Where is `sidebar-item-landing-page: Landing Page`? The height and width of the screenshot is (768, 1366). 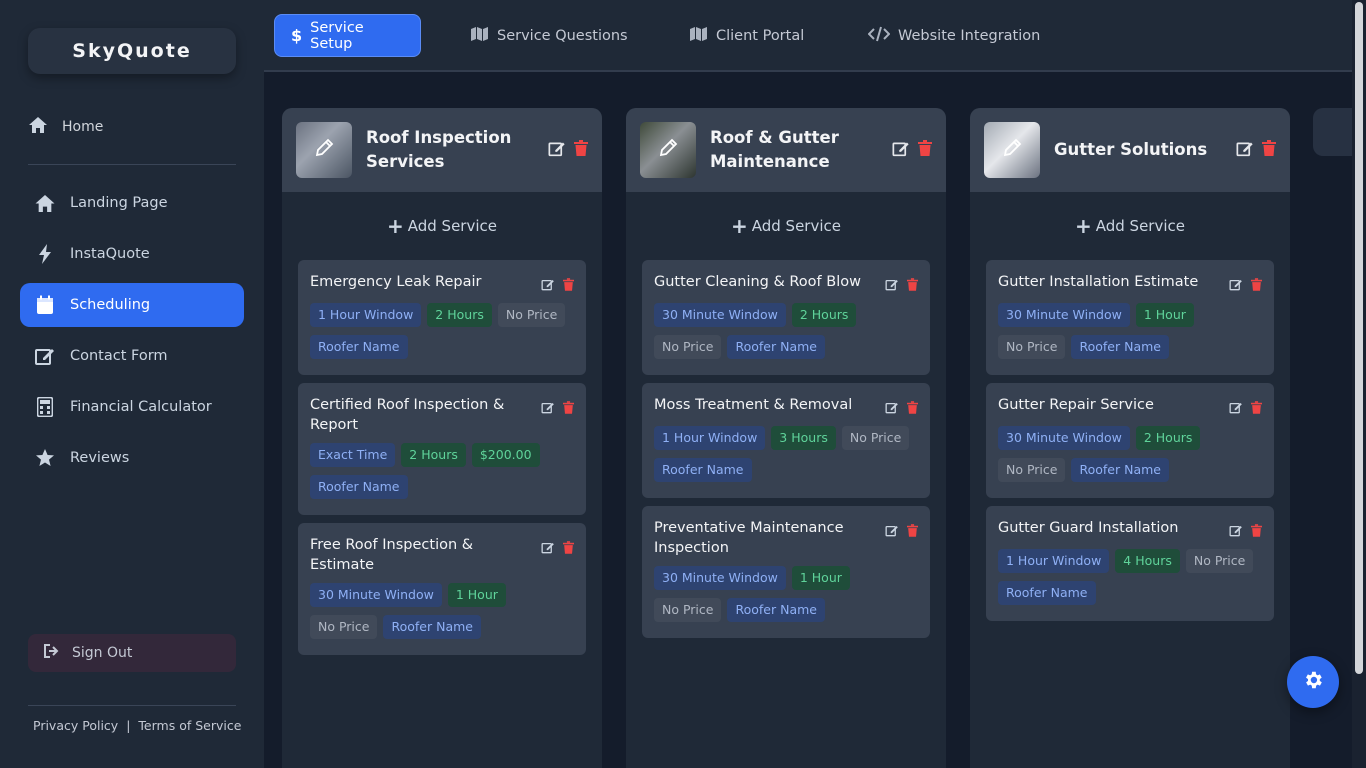 sidebar-item-landing-page: Landing Page is located at coordinates (132, 203).